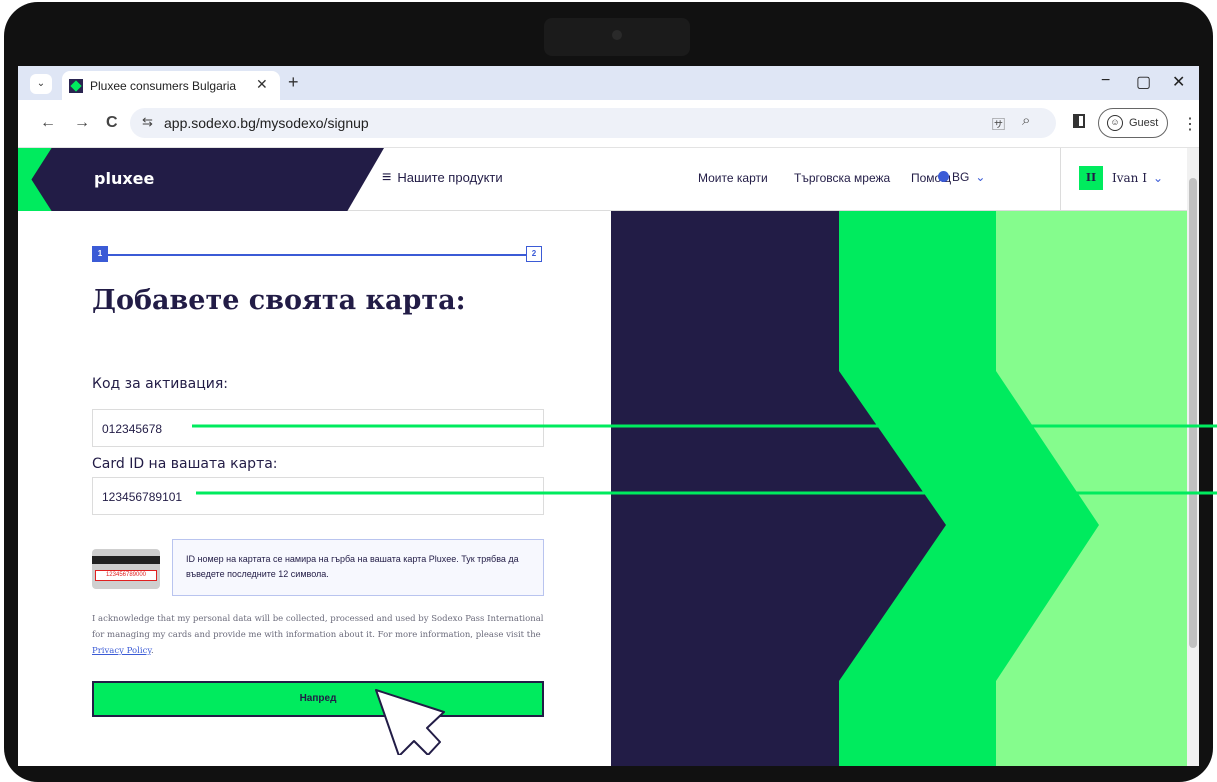 This screenshot has height=782, width=1217. I want to click on user-name: Ivan I, so click(1129, 178).